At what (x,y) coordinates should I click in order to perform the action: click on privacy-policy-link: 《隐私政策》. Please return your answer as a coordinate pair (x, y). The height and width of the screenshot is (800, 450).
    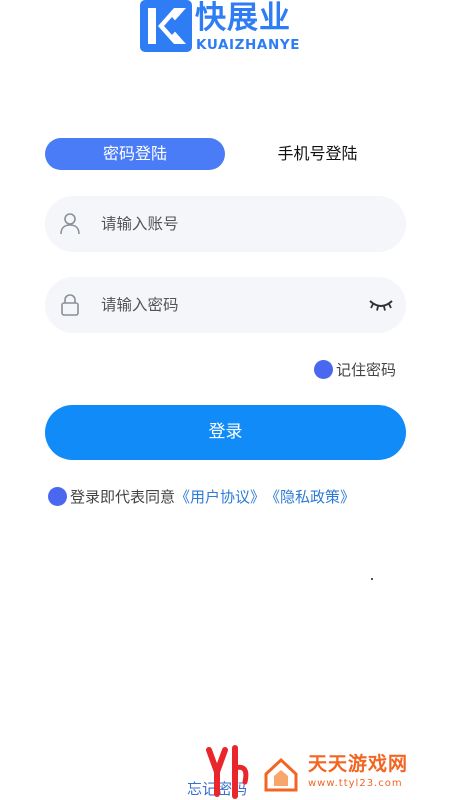
    Looking at the image, I should click on (310, 496).